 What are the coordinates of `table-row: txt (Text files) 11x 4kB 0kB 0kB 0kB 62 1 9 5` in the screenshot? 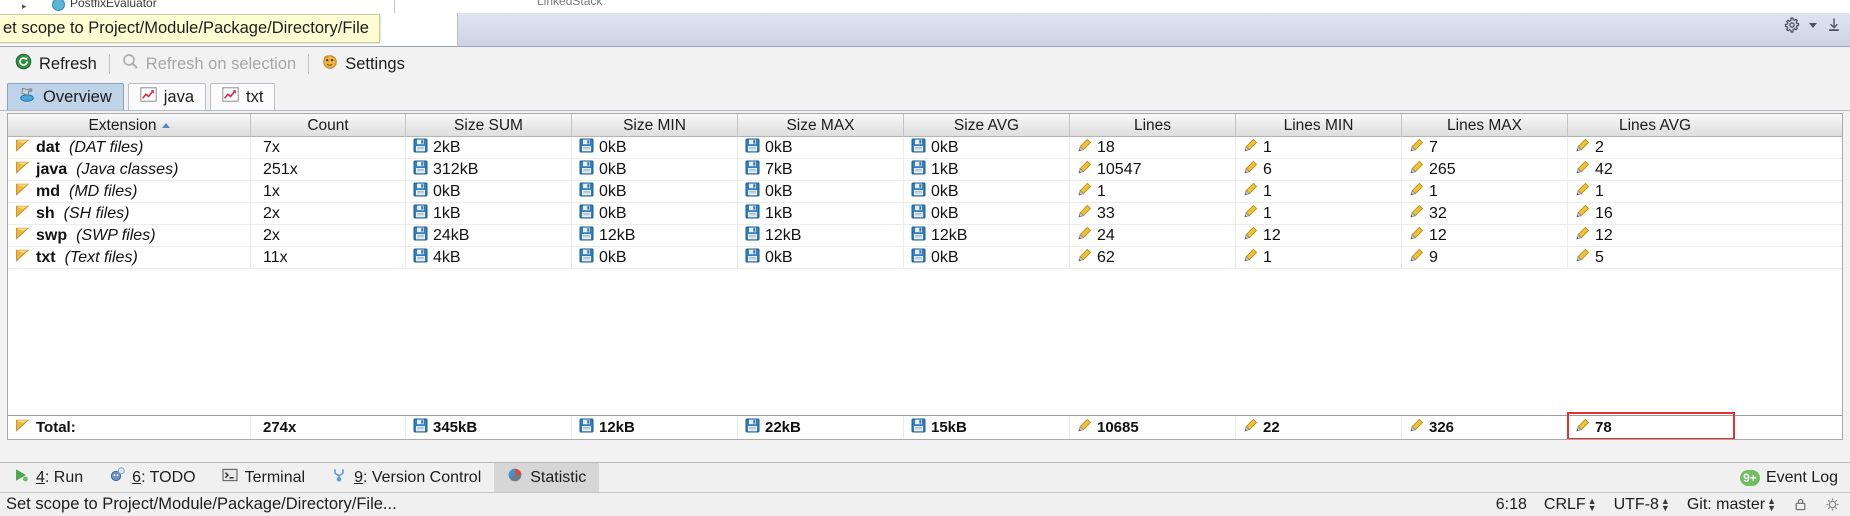 It's located at (925, 258).